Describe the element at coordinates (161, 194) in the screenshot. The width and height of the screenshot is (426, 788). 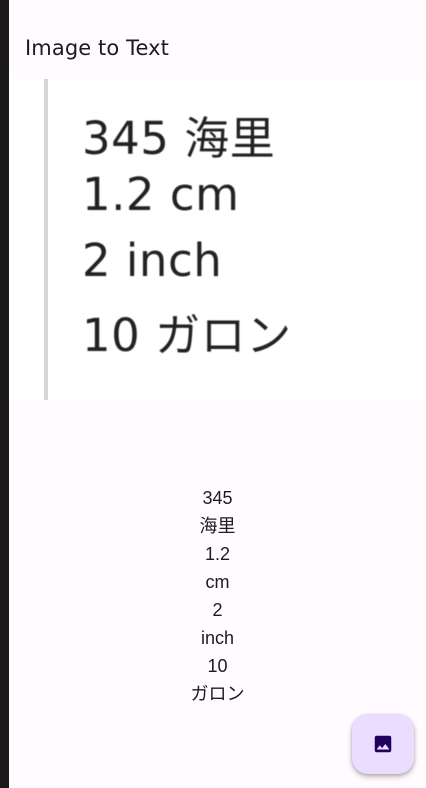
I see `image-text-line-2: 1.2 cm` at that location.